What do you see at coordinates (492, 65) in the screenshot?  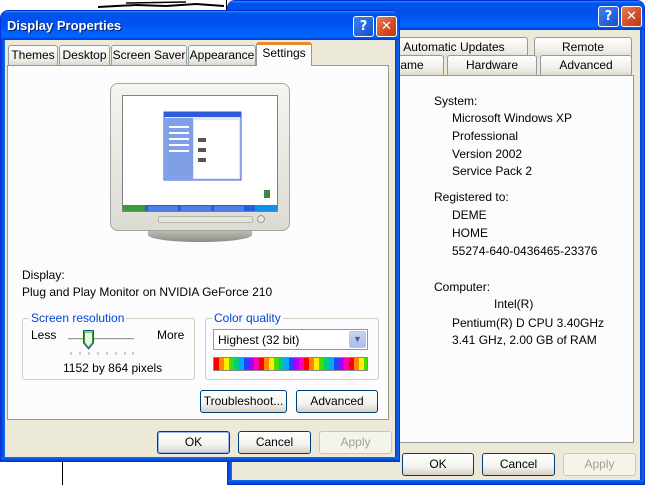 I see `tab-hardware: Hardware` at bounding box center [492, 65].